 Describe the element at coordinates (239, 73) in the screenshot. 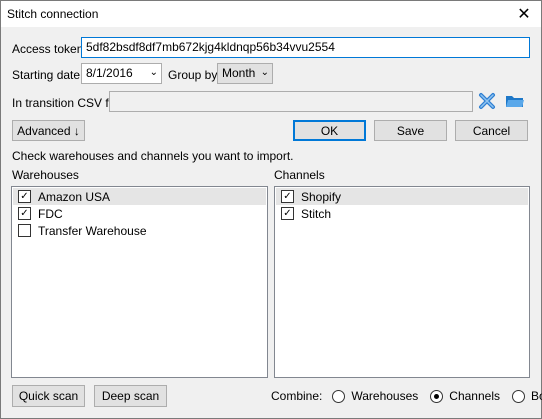

I see `group-by-value: Month` at that location.